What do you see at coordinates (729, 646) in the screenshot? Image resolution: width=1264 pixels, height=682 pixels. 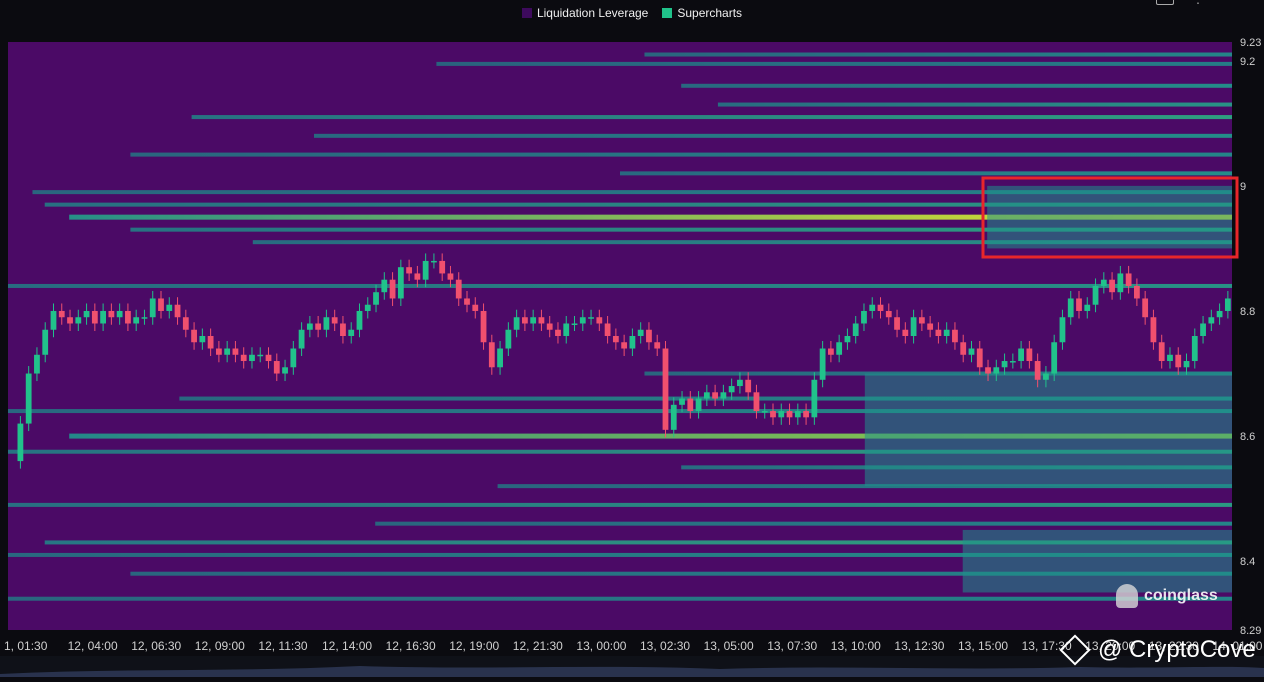 I see `x-tick-label: 13, 05:00` at bounding box center [729, 646].